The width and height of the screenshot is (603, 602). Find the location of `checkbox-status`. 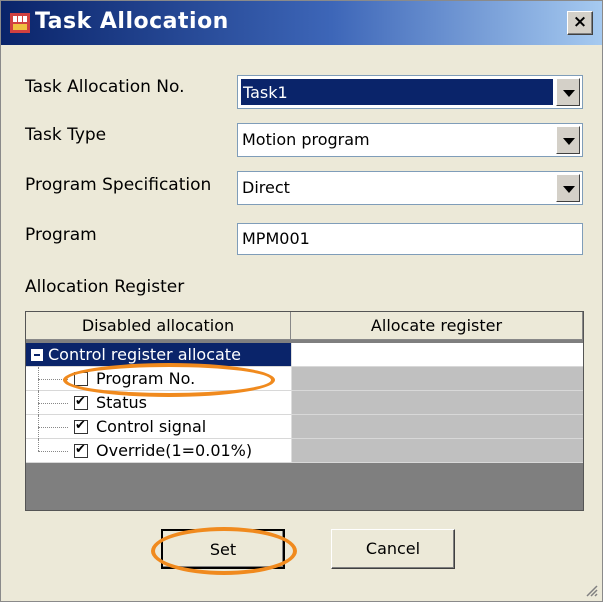

checkbox-status is located at coordinates (81, 402).